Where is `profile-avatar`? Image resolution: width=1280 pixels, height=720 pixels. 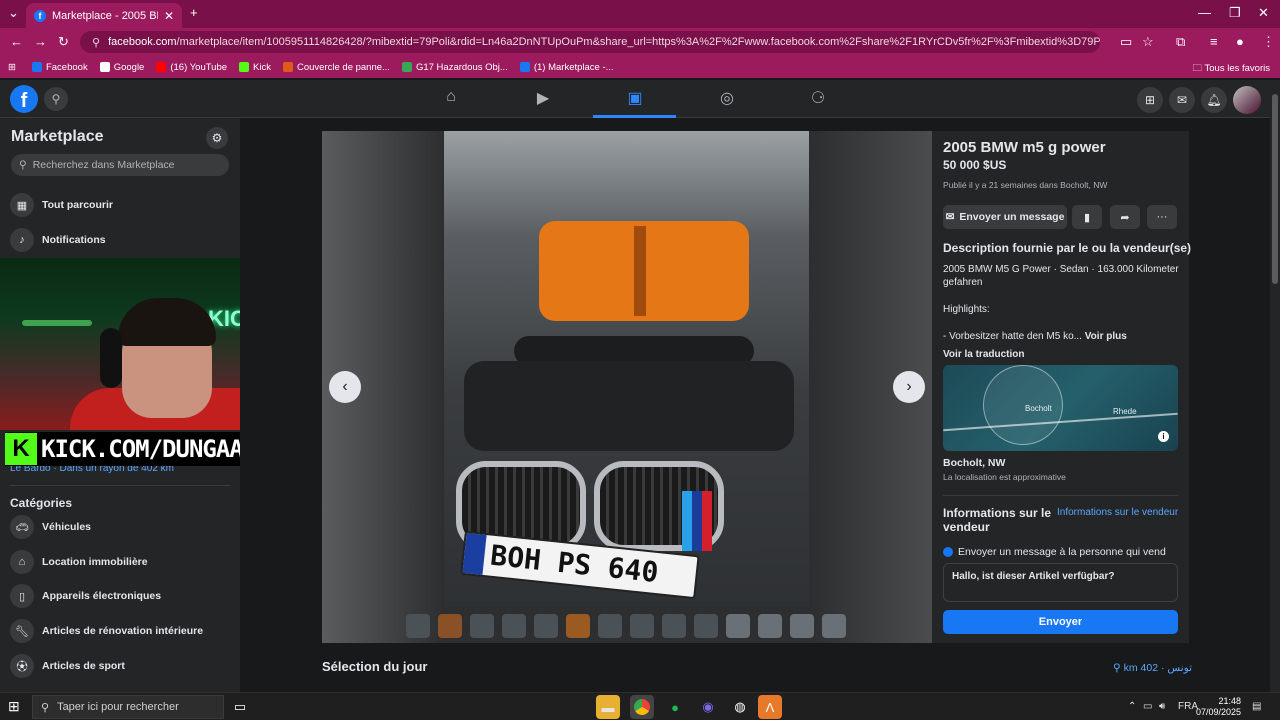
profile-avatar is located at coordinates (1247, 100).